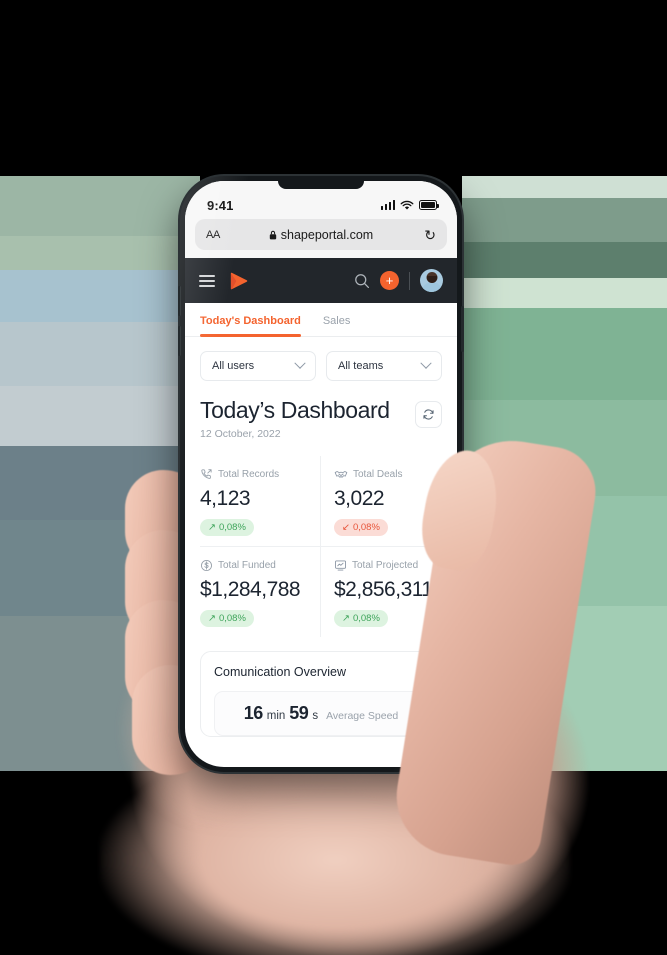 This screenshot has width=667, height=955. I want to click on page-date: 12 October, 2022, so click(240, 434).